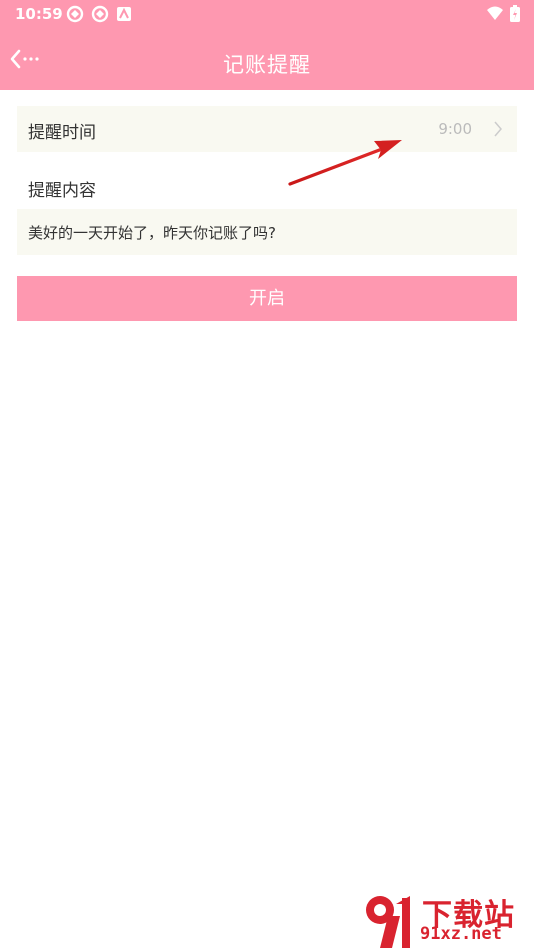 This screenshot has width=534, height=950. Describe the element at coordinates (267, 14) in the screenshot. I see `status-bar: 10:59` at that location.